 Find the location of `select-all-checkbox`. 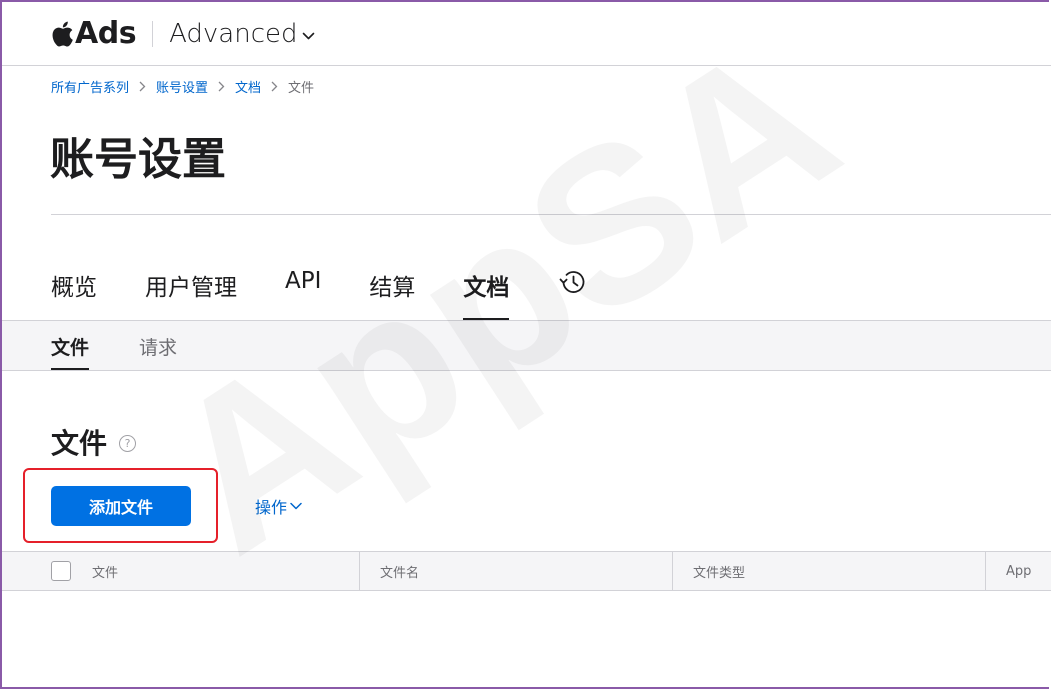

select-all-checkbox is located at coordinates (61, 571).